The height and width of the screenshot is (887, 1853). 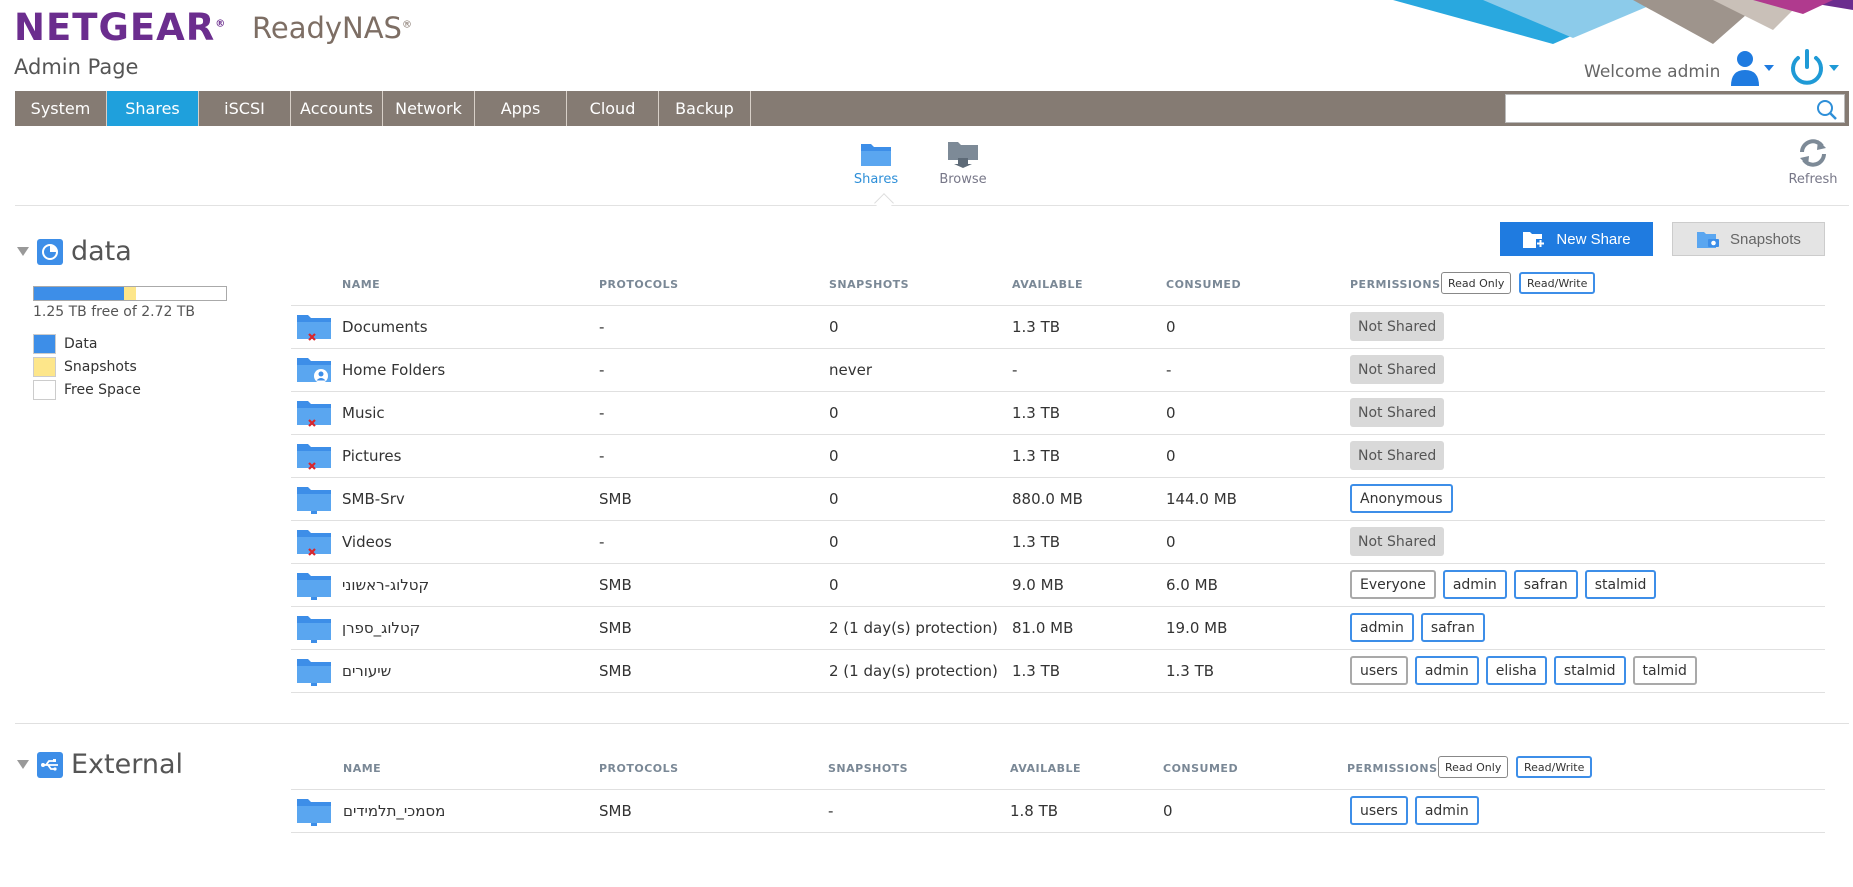 I want to click on col-available: AVAILABLE, so click(x=1046, y=768).